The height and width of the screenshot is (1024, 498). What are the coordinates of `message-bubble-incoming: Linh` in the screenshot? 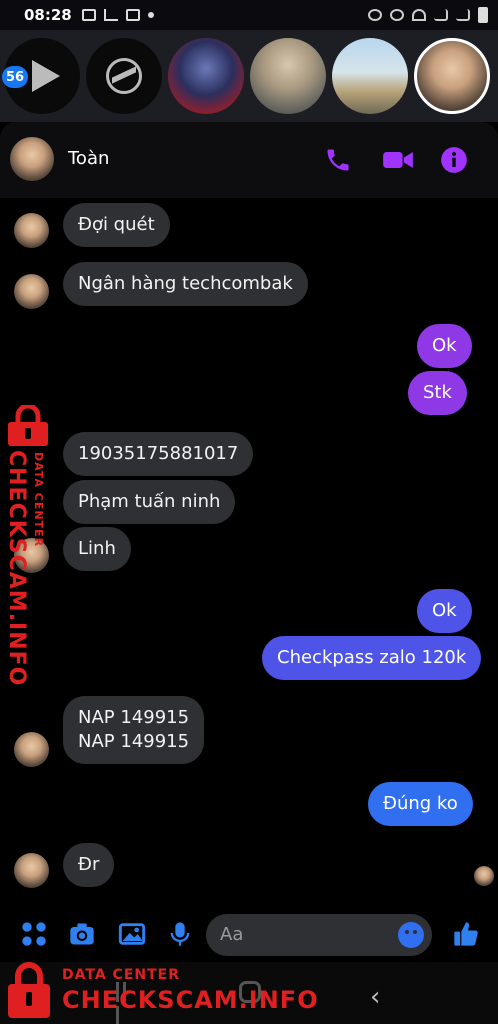 It's located at (97, 549).